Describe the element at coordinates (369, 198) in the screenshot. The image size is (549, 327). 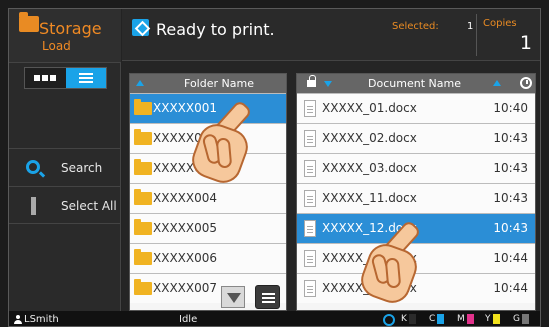
I see `document-name: XXXXX_11.docx` at that location.